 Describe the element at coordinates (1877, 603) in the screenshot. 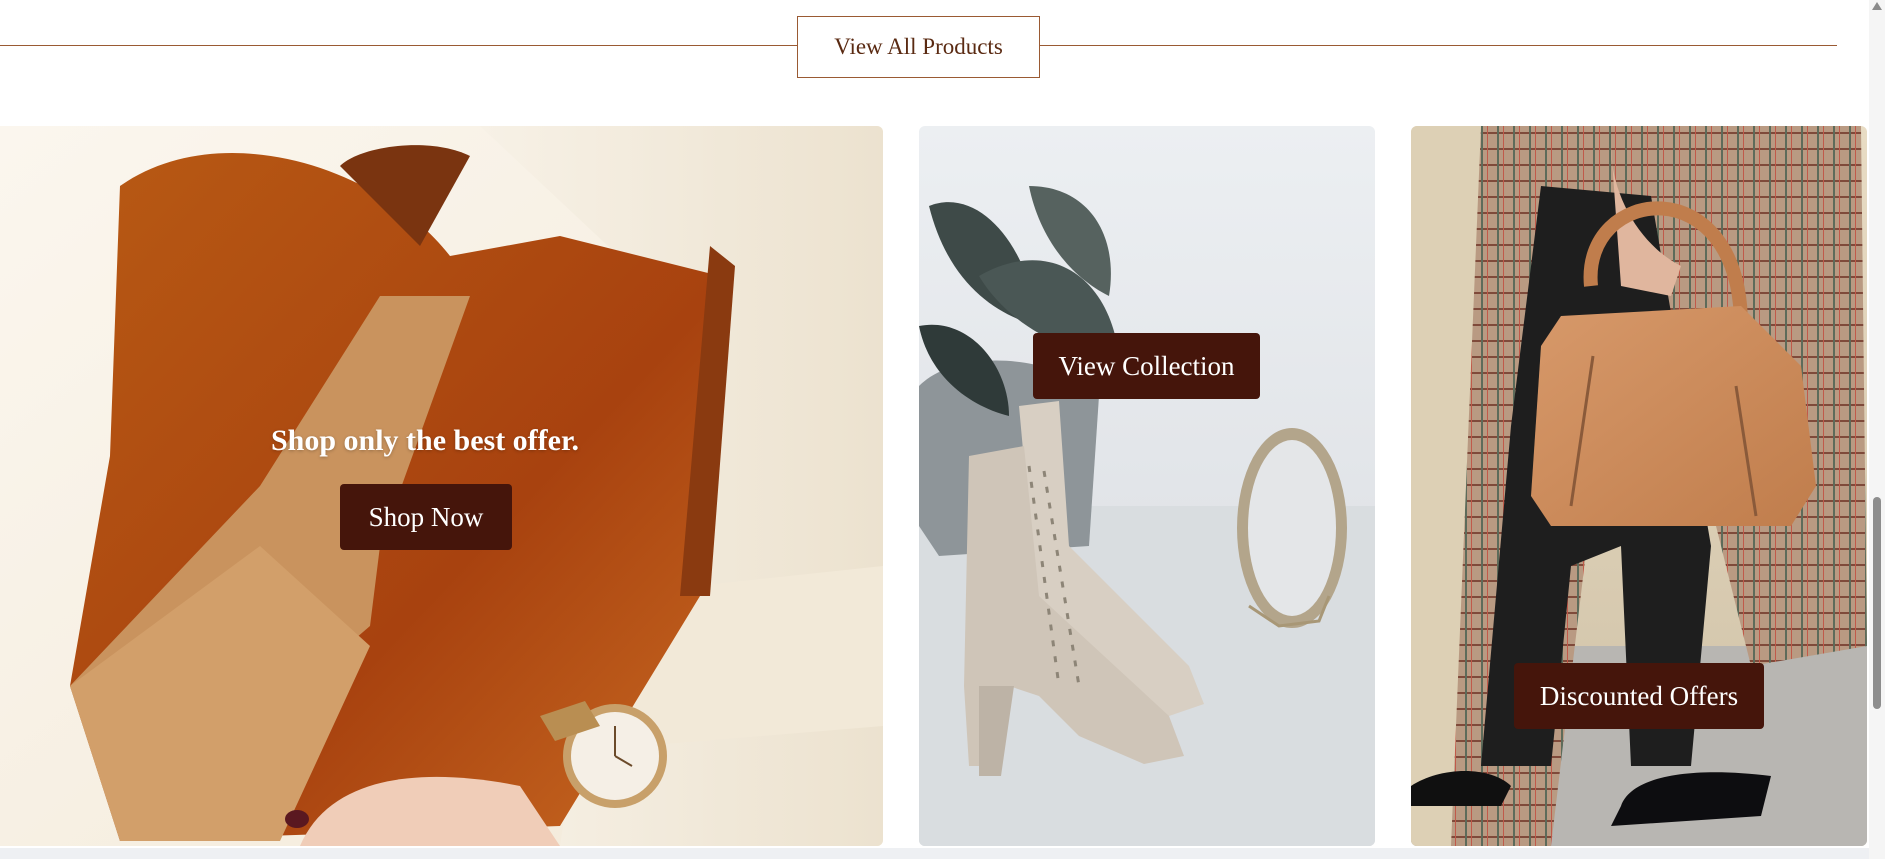

I see `scrollbar-thumb` at that location.